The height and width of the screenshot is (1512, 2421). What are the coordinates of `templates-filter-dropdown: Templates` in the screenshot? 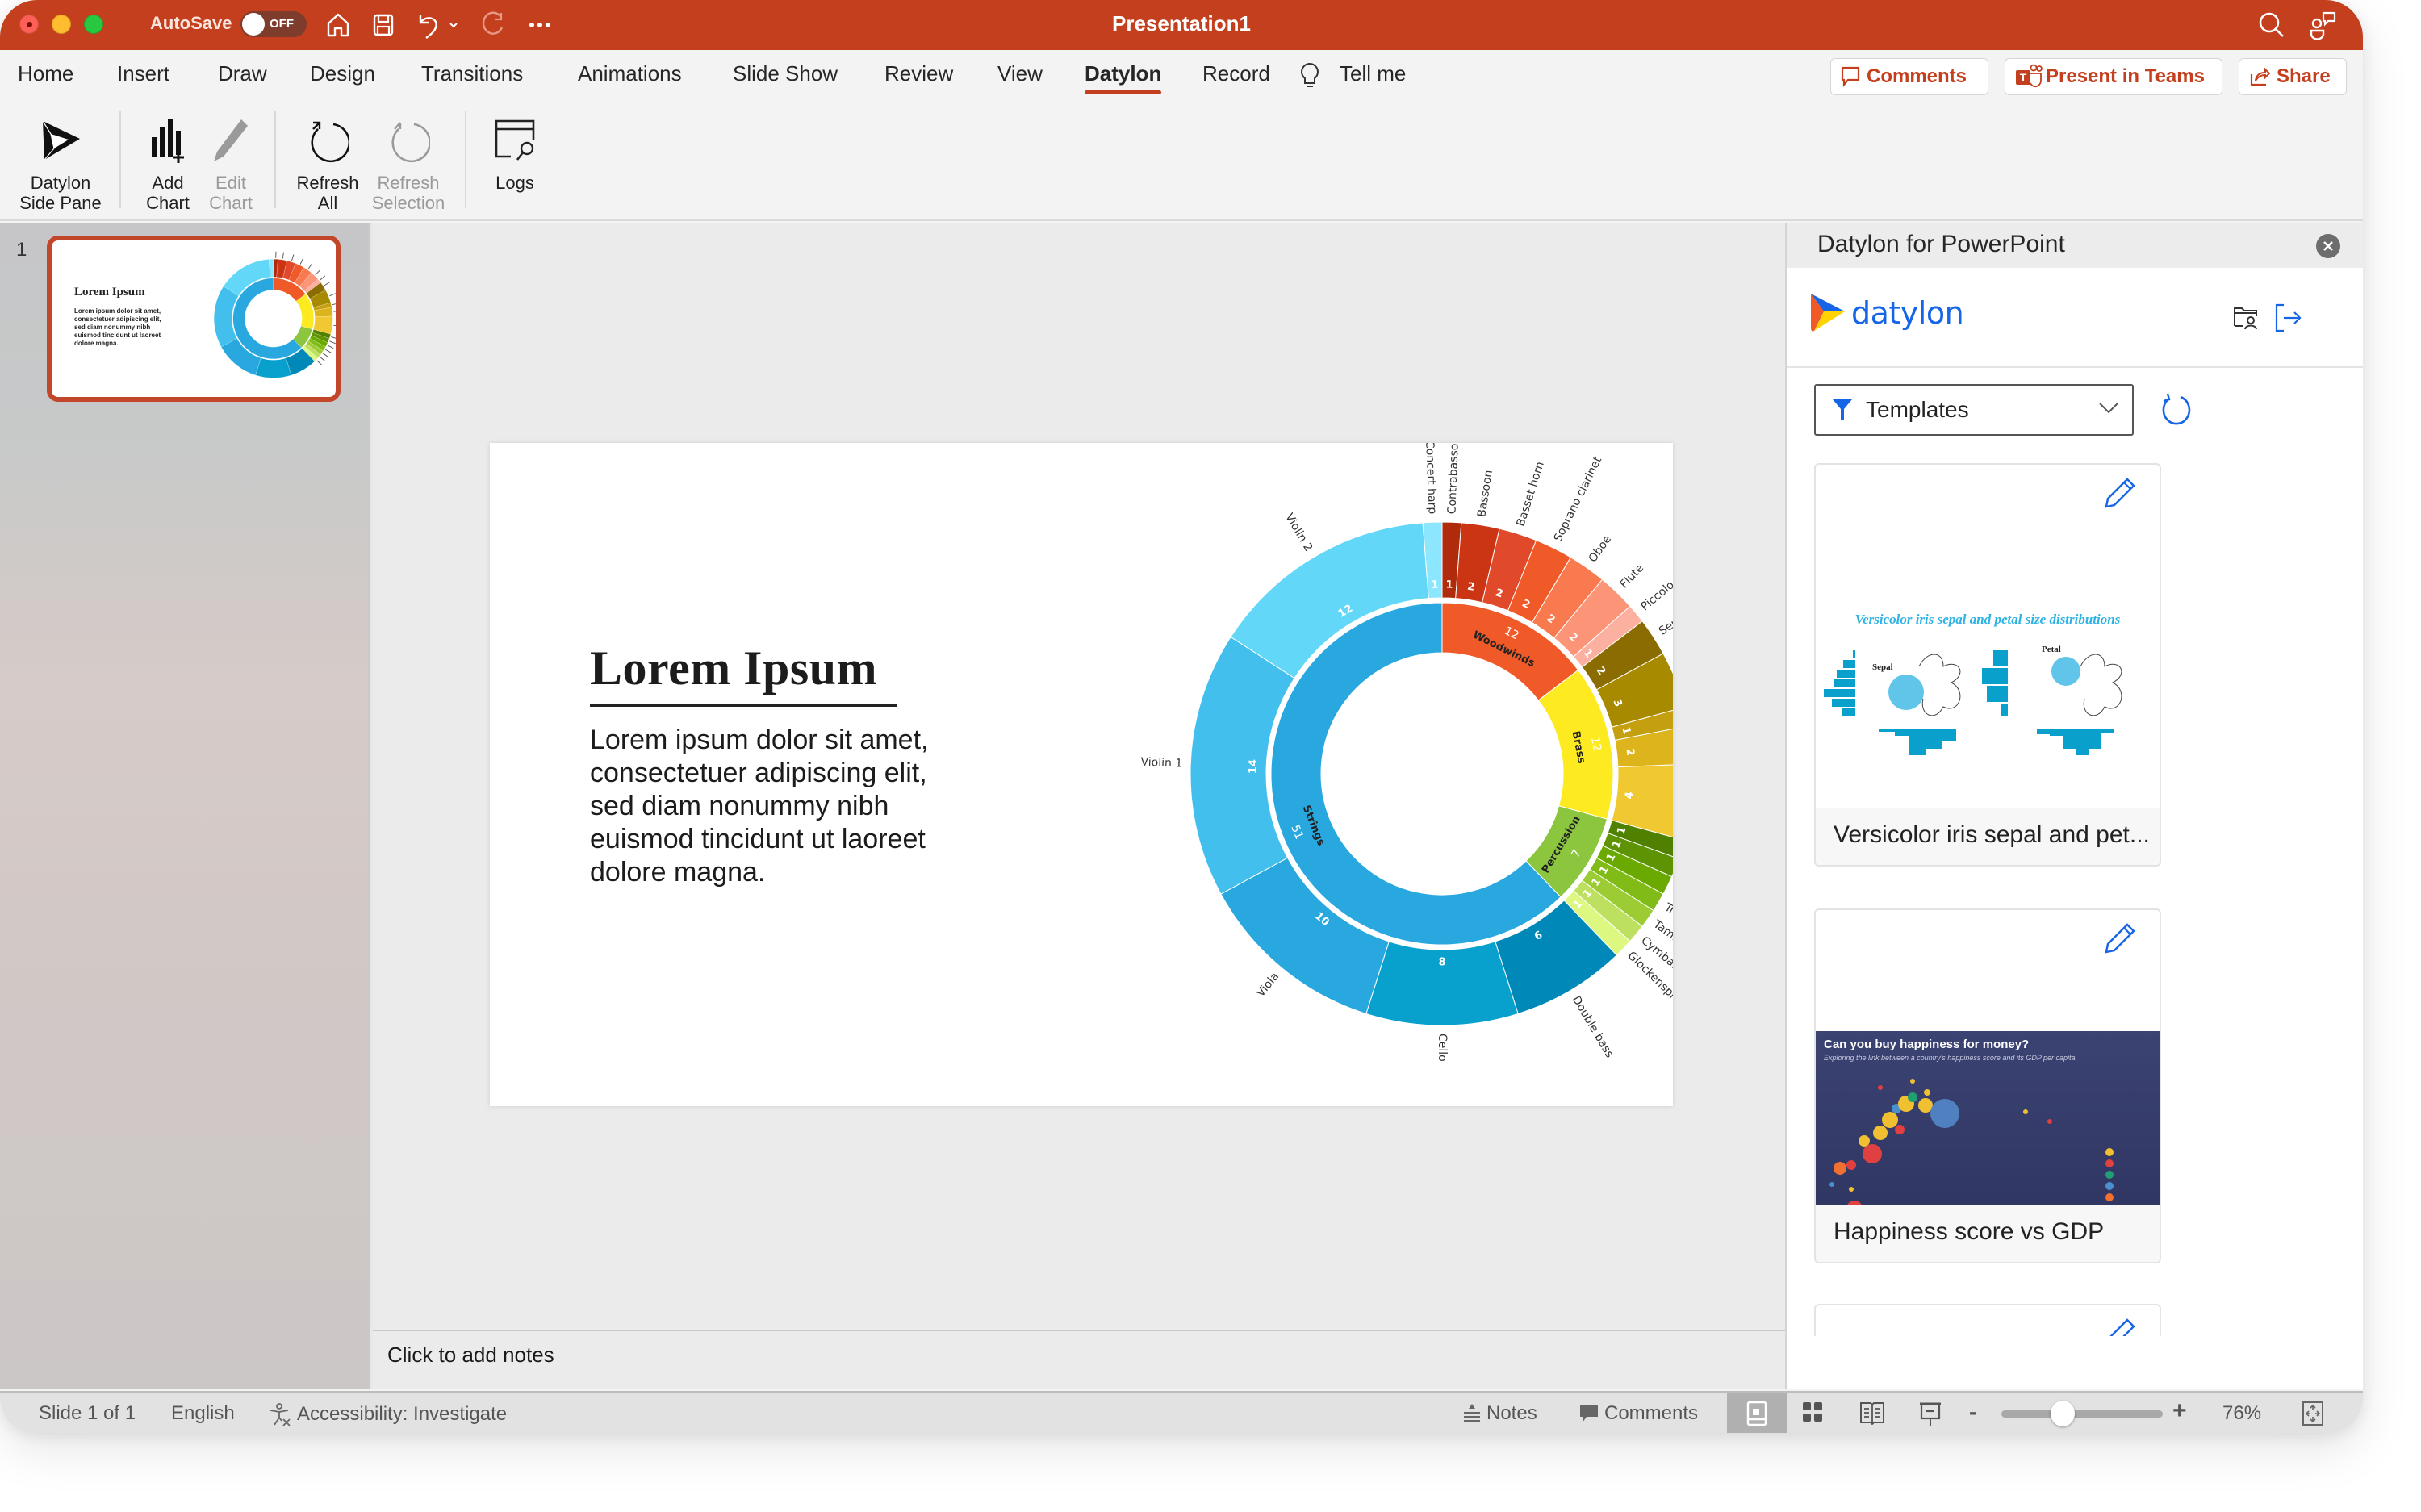 It's located at (1974, 410).